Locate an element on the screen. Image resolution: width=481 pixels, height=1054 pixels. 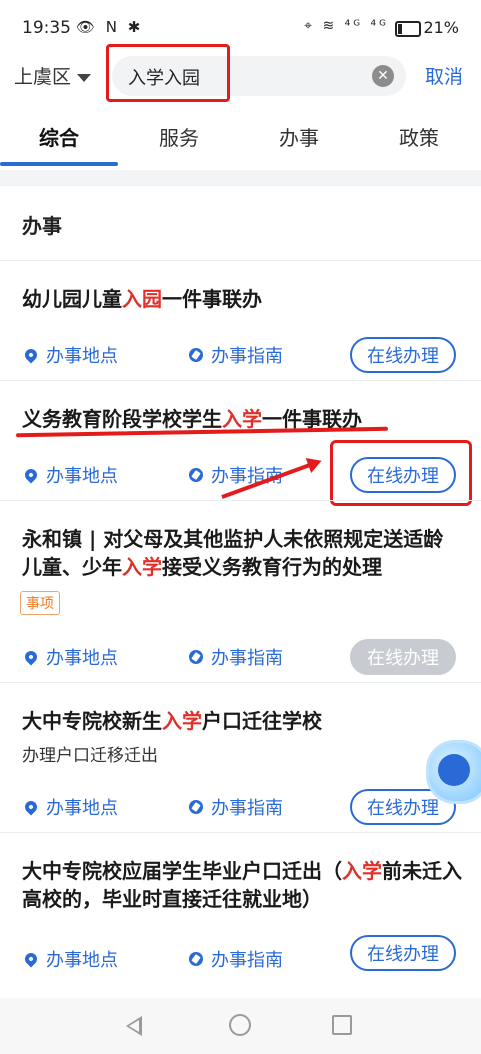
item-title-text: 一件事联办 is located at coordinates (212, 299).